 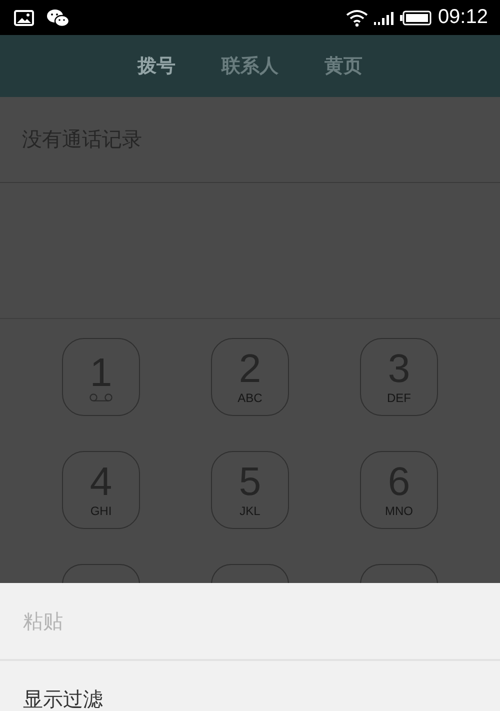 I want to click on tab: 黄页, so click(x=343, y=66).